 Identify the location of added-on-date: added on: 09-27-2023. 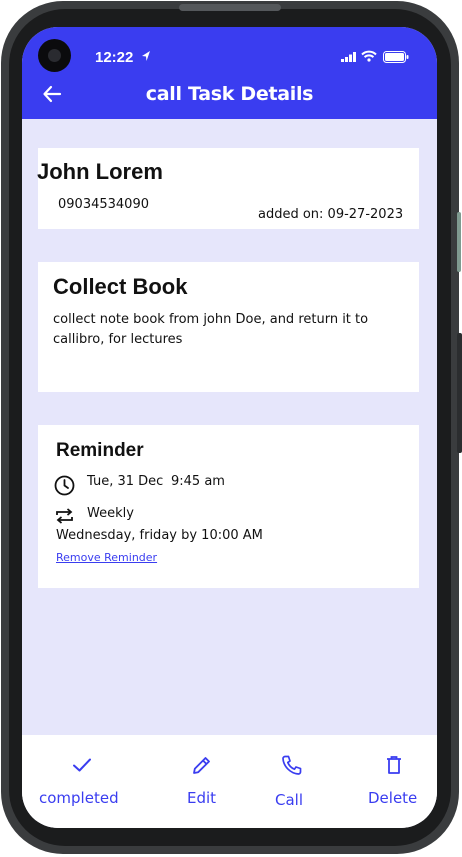
(331, 214).